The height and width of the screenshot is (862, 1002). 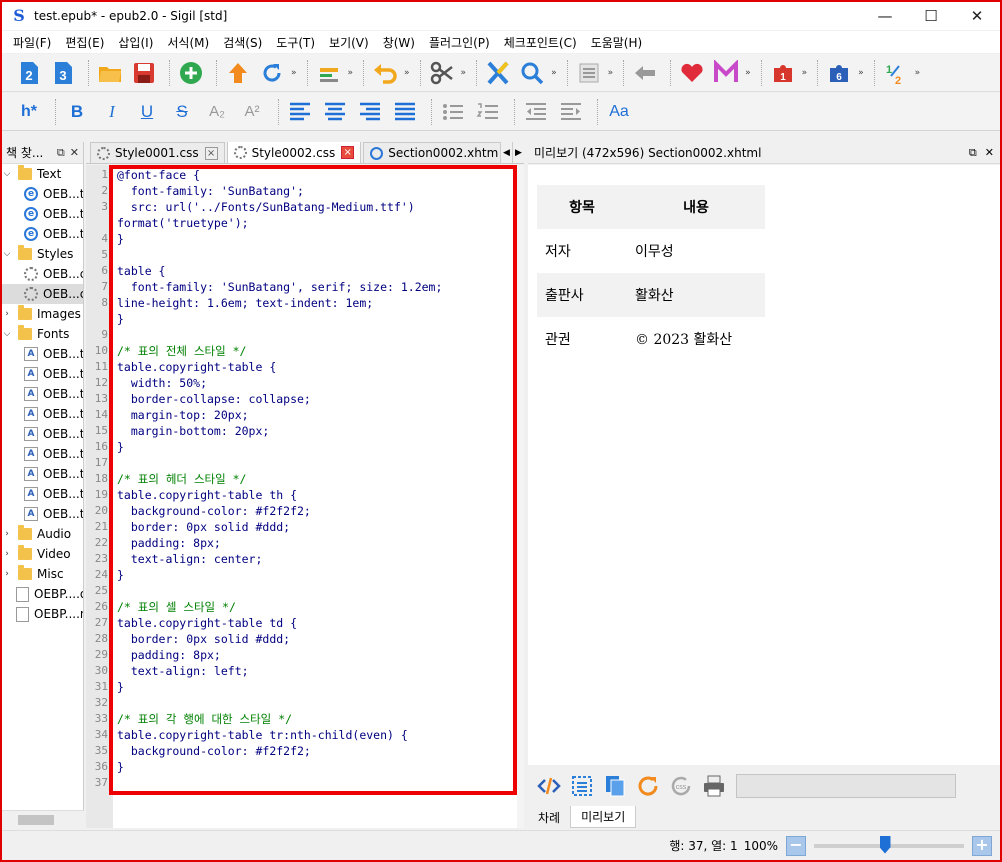 I want to click on tab-style0002-css: Style0002.css ×, so click(x=294, y=152).